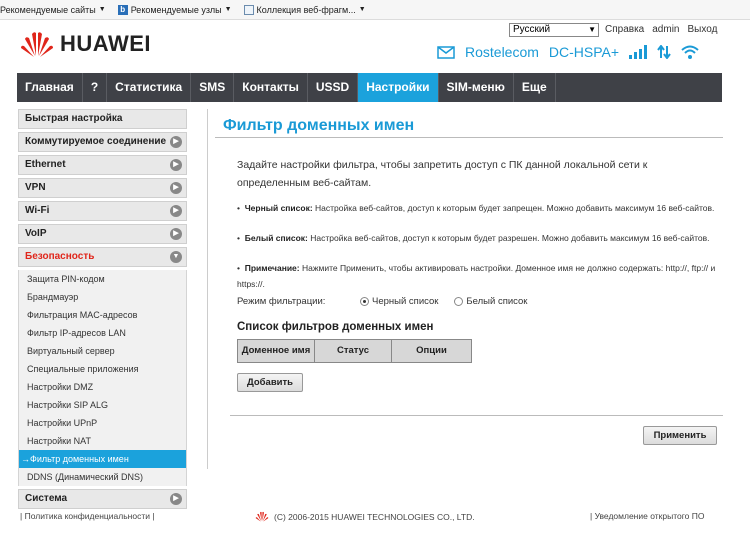 This screenshot has width=750, height=535. Describe the element at coordinates (276, 351) in the screenshot. I see `column-header-domain: Доменное имя` at that location.